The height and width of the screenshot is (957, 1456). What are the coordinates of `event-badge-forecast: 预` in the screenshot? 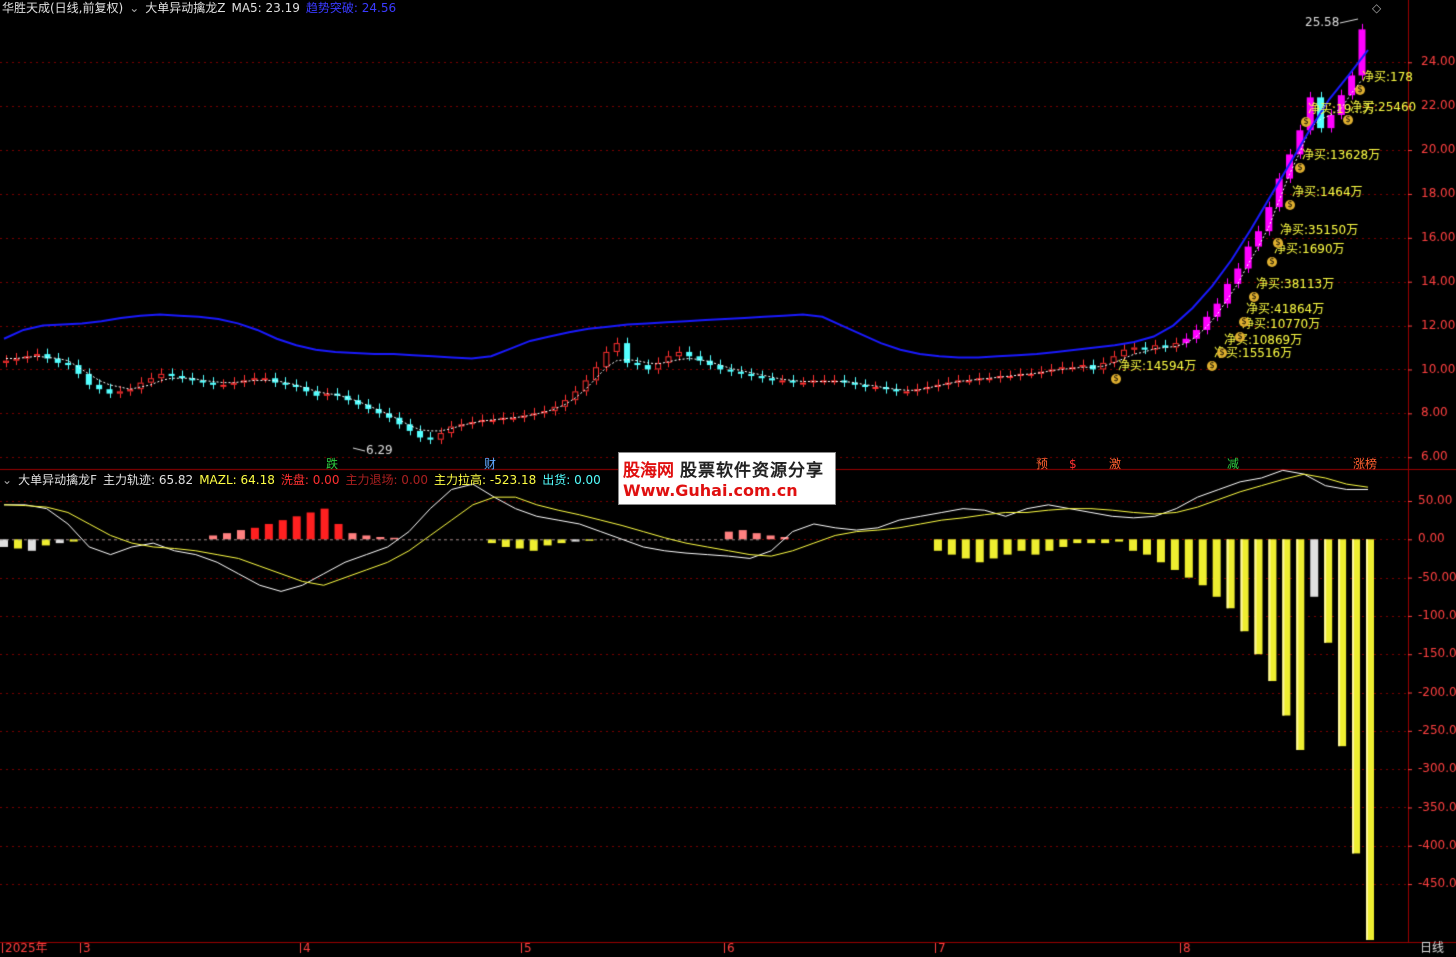 It's located at (1042, 464).